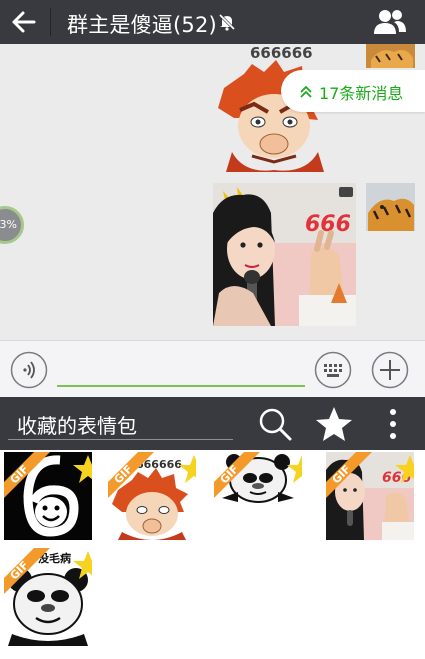  What do you see at coordinates (227, 22) in the screenshot?
I see `bell-muted-icon` at bounding box center [227, 22].